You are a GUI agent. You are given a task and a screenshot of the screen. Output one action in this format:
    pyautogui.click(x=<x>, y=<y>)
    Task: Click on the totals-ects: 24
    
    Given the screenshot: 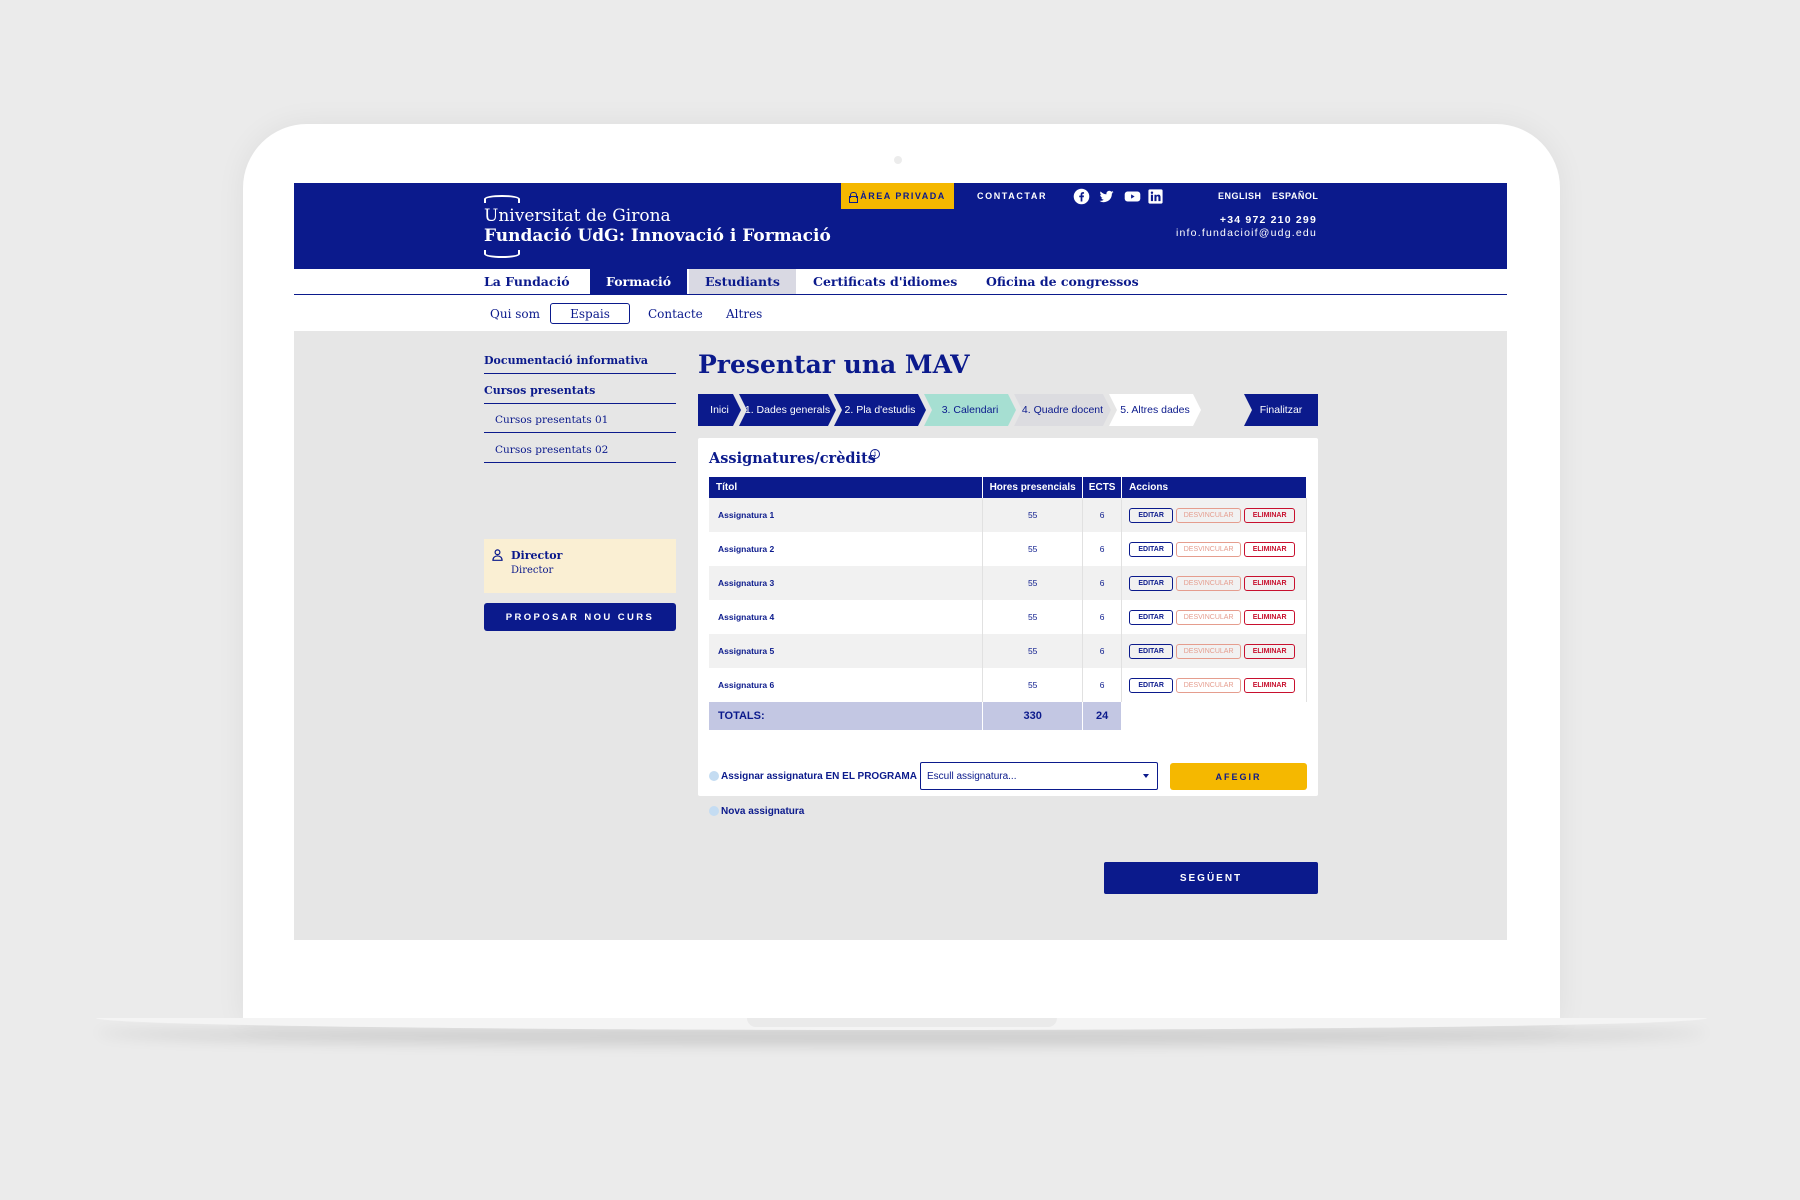 What is the action you would take?
    pyautogui.click(x=1102, y=716)
    